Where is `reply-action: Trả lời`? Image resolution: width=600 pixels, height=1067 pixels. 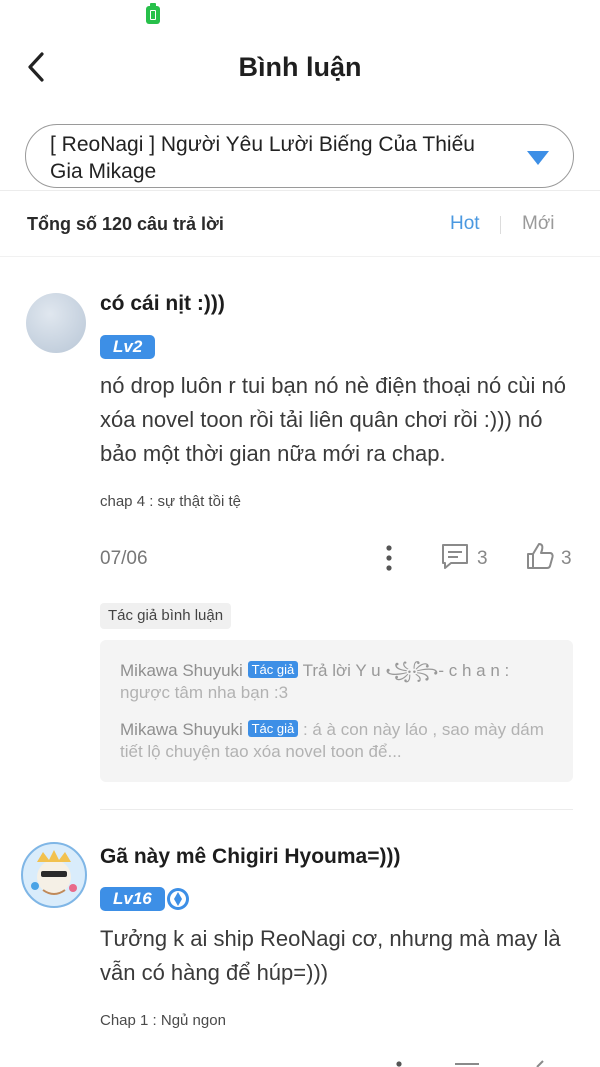 reply-action: Trả lời is located at coordinates (326, 670).